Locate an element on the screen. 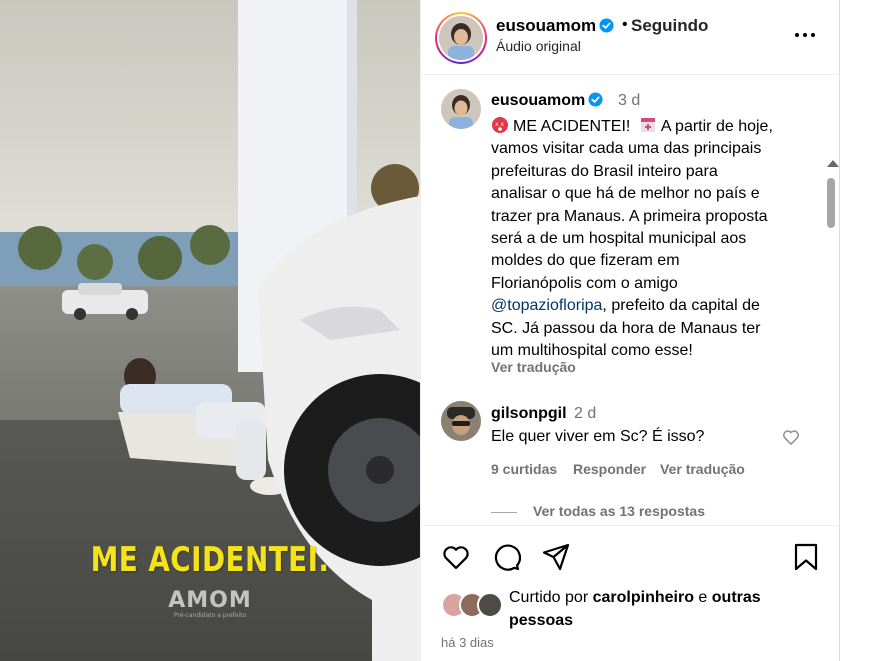 The height and width of the screenshot is (661, 882). liker-avatar is located at coordinates (490, 605).